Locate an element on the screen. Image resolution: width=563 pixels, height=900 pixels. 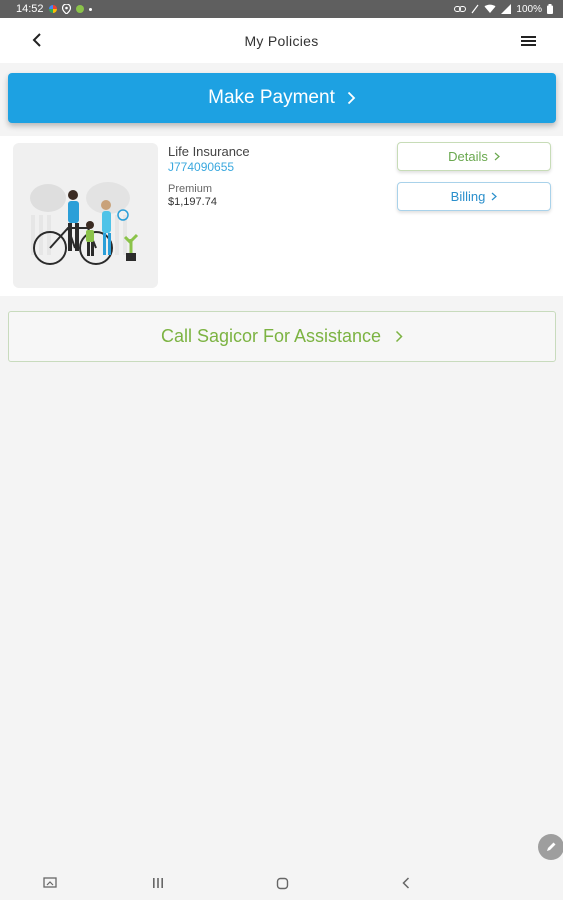
app-bar: My Policies is located at coordinates (281, 40).